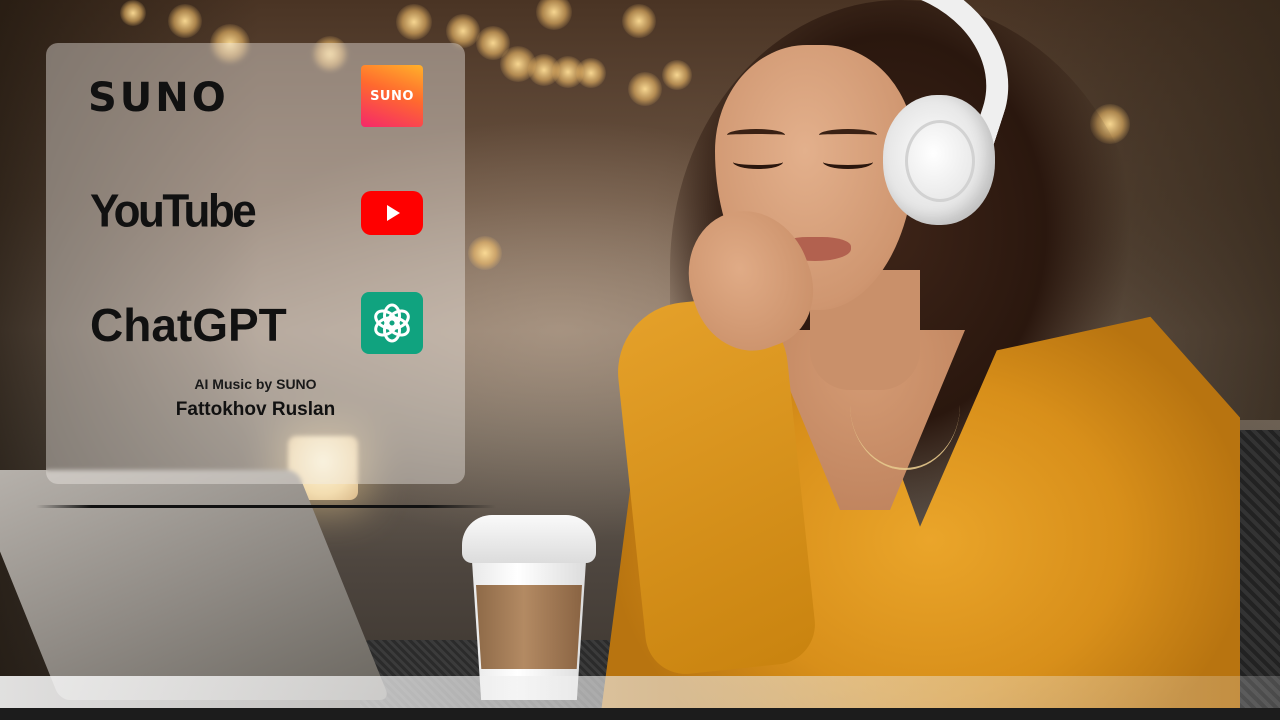 This screenshot has height=720, width=1280. I want to click on foreground-white-strip, so click(640, 692).